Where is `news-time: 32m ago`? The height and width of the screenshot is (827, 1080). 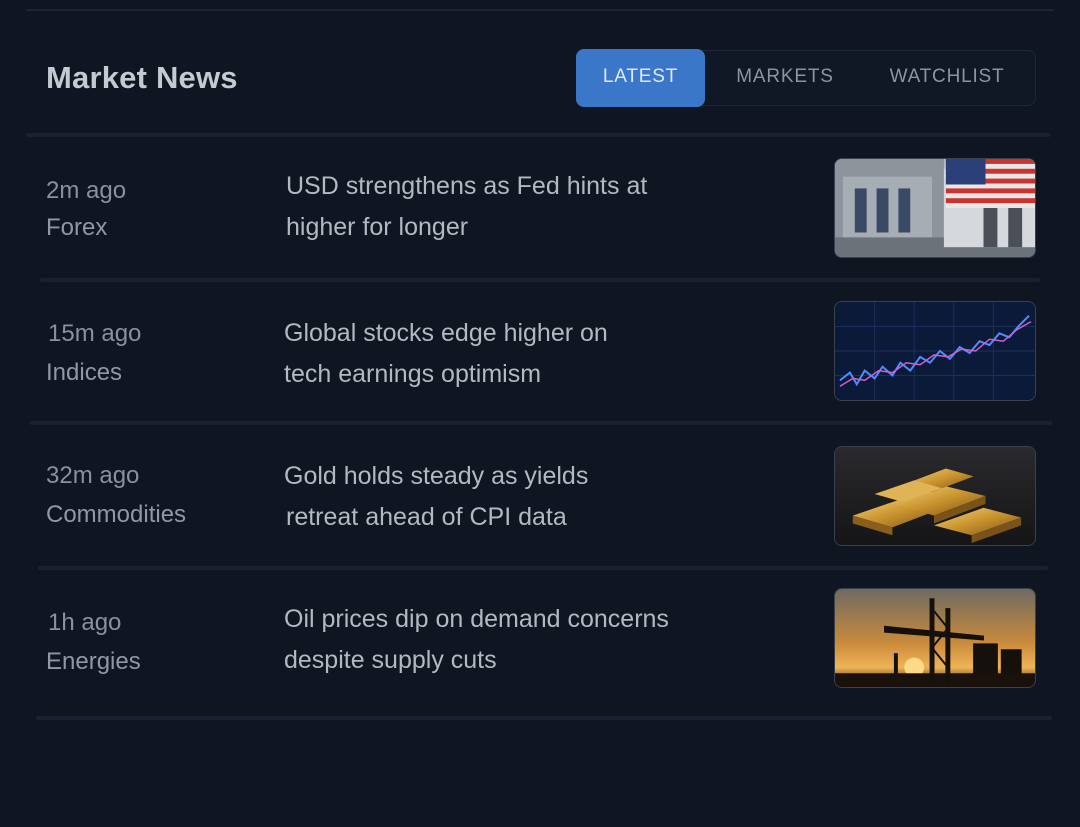 news-time: 32m ago is located at coordinates (93, 475).